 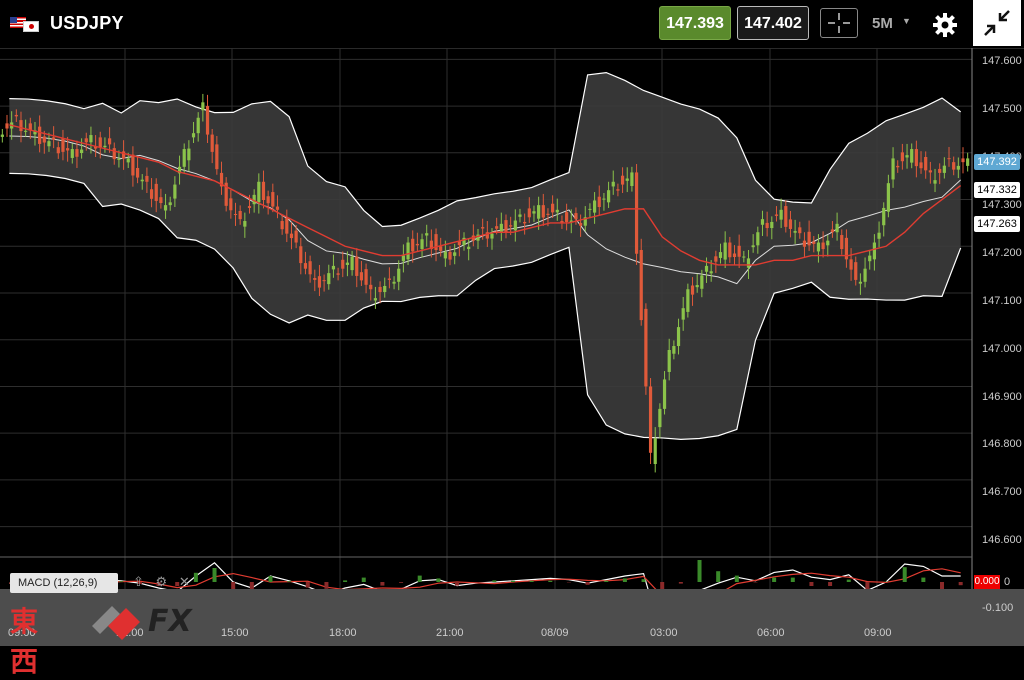 I want to click on price-label: 147.300, so click(x=1002, y=205).